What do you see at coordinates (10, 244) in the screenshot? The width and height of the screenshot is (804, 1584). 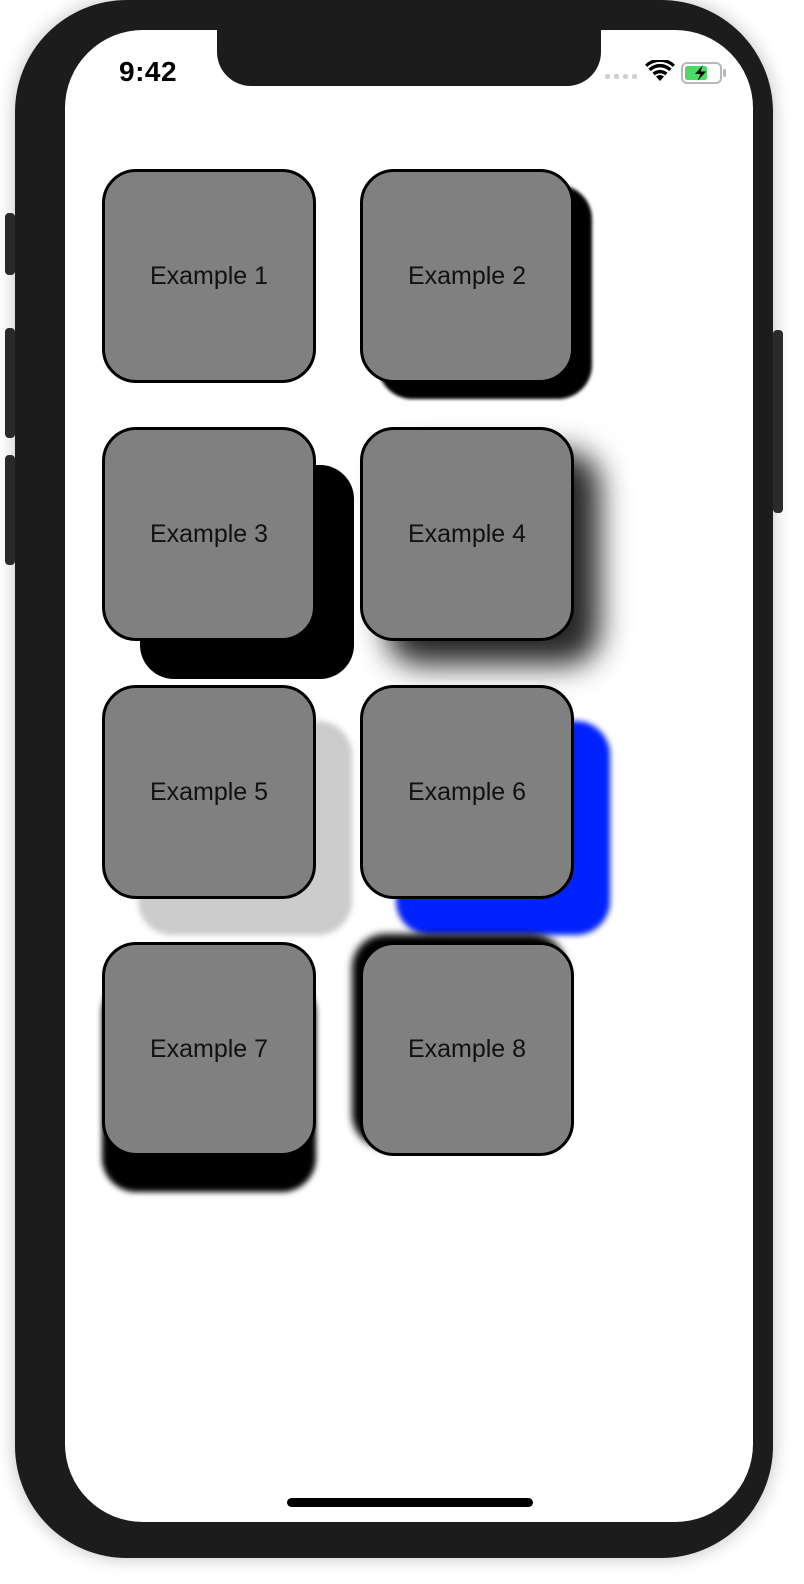 I see `silent-switch` at bounding box center [10, 244].